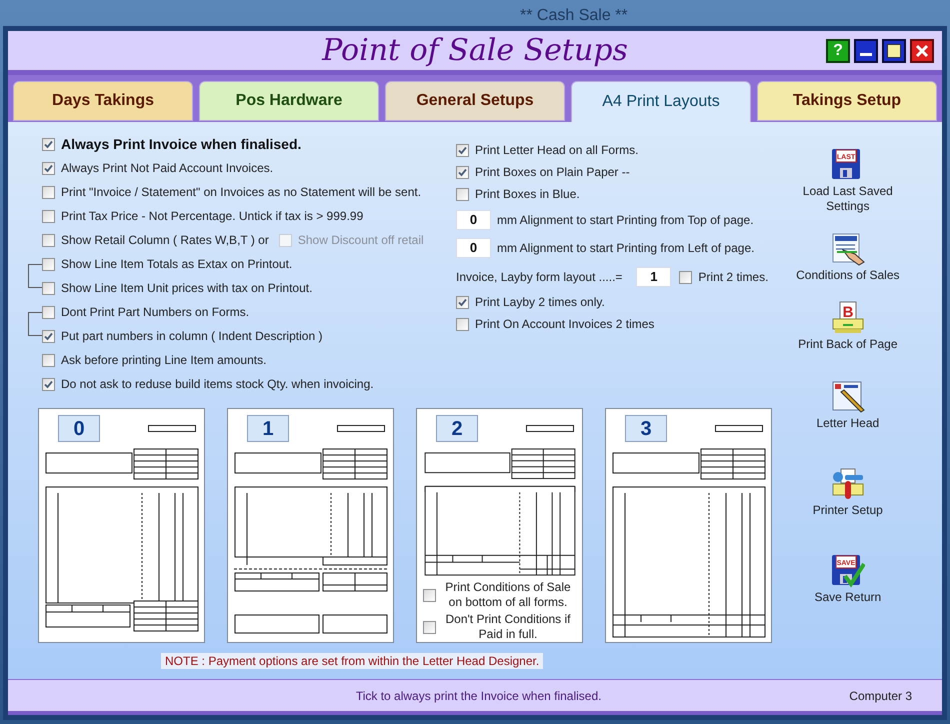  I want to click on option-label: mm Alignment to start Printing from Left of page., so click(625, 248).